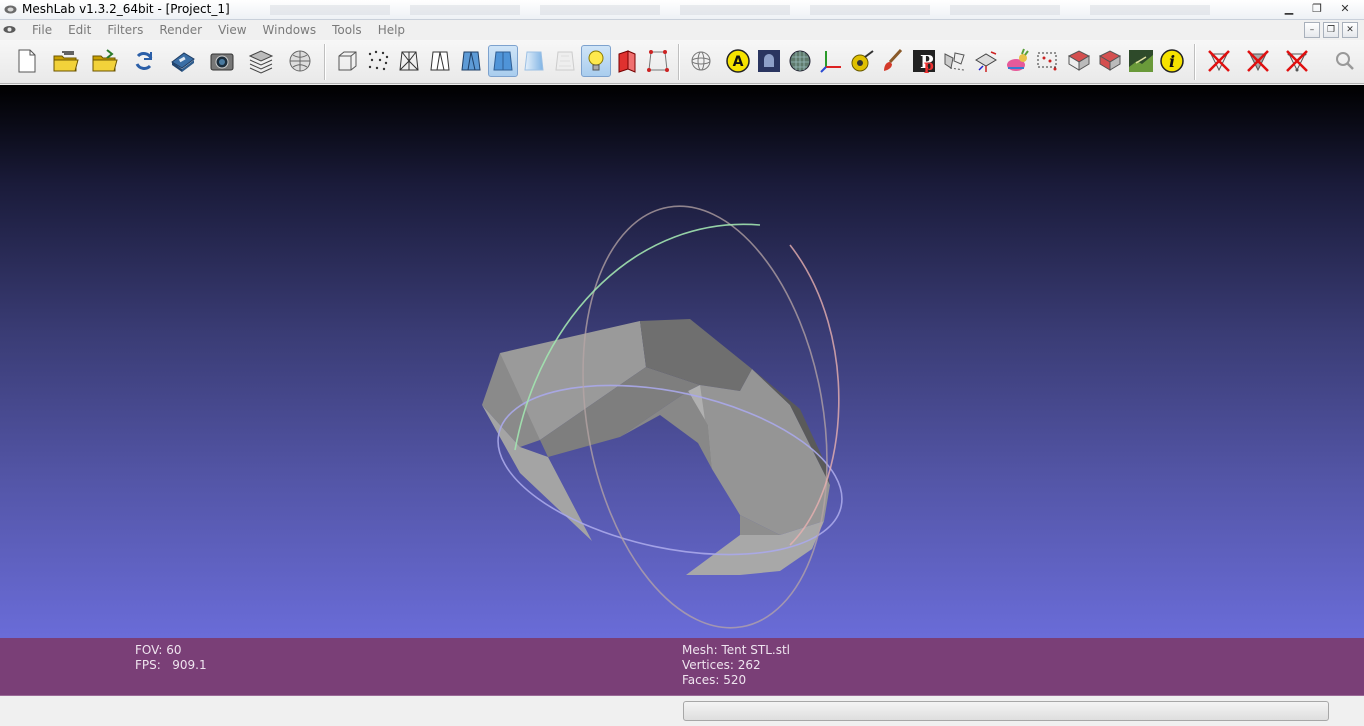  I want to click on delete-vertices-icon, so click(1219, 61).